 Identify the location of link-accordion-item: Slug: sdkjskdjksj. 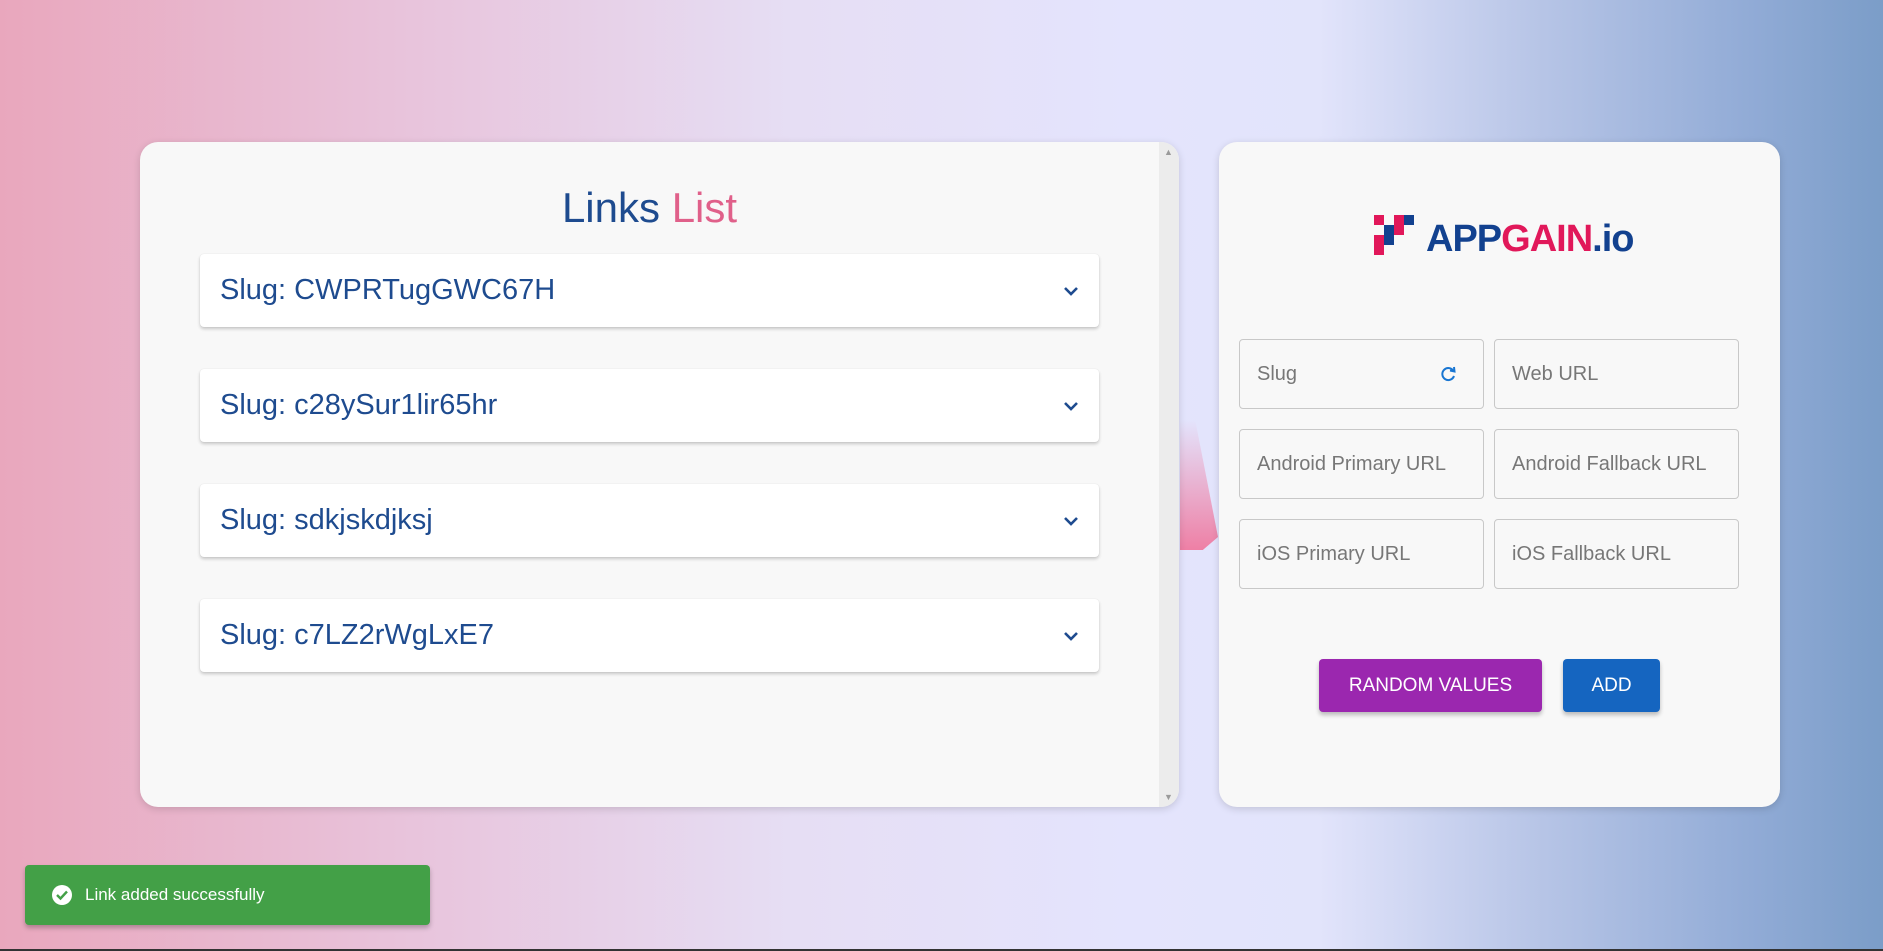
(649, 520).